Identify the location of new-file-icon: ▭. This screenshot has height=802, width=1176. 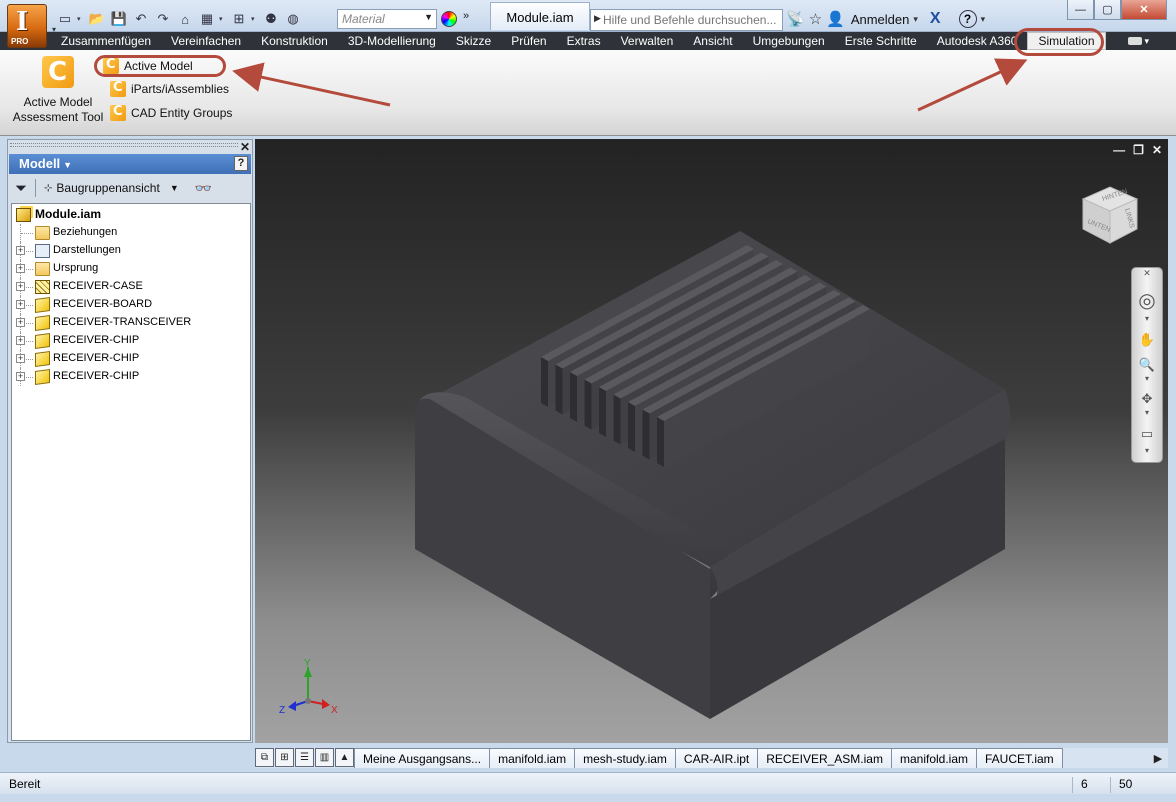
(65, 19).